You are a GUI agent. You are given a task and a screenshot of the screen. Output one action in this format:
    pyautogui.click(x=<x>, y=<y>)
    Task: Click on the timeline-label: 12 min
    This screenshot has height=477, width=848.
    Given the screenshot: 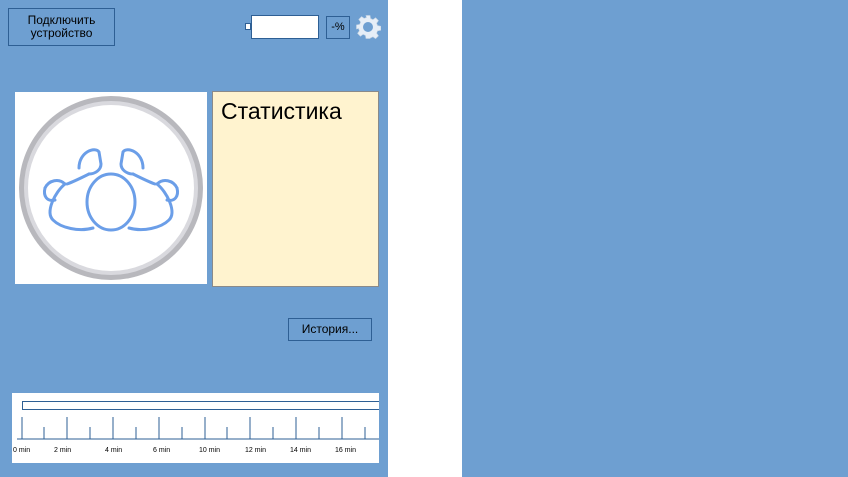 What is the action you would take?
    pyautogui.click(x=256, y=450)
    